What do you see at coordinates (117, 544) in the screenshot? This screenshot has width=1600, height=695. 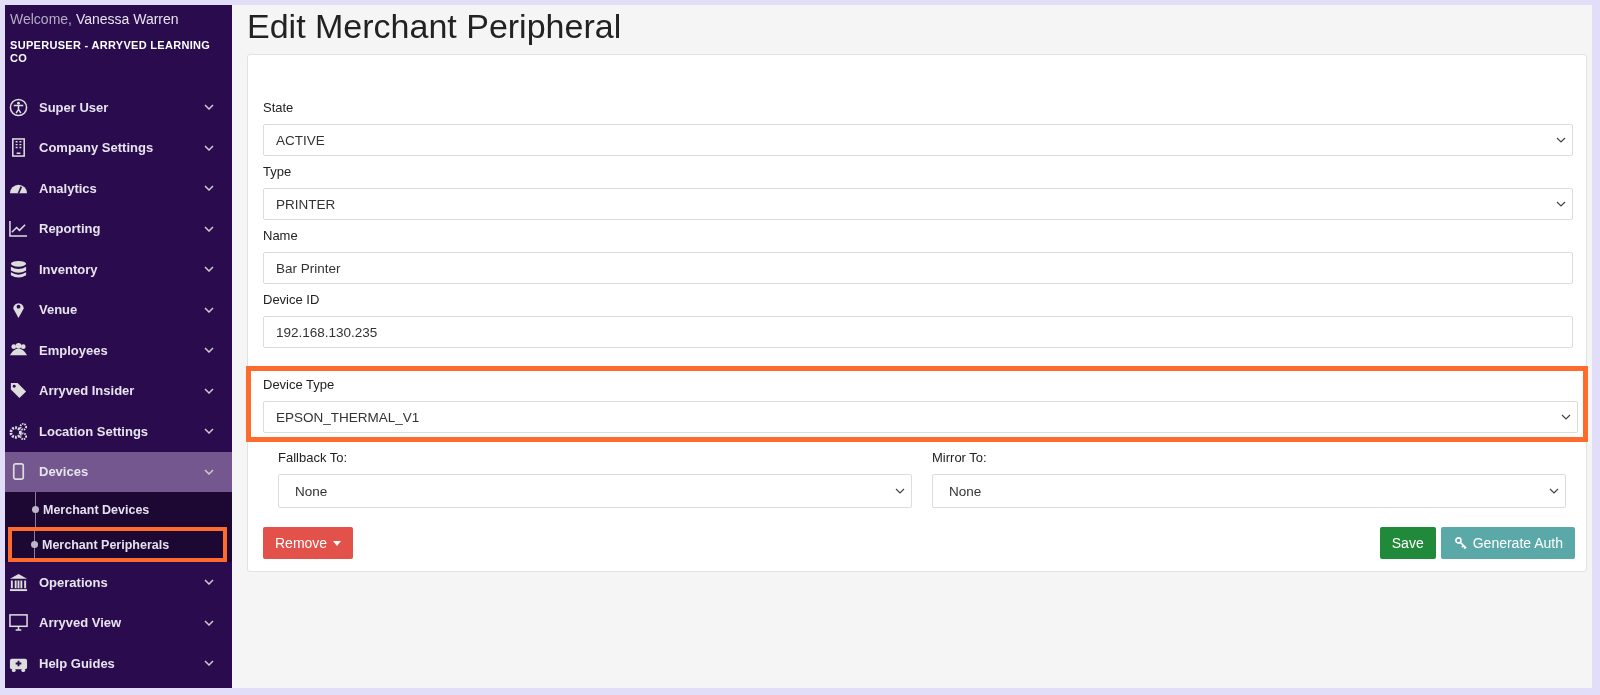 I see `sidebar-subitem: Merchant Peripherals` at bounding box center [117, 544].